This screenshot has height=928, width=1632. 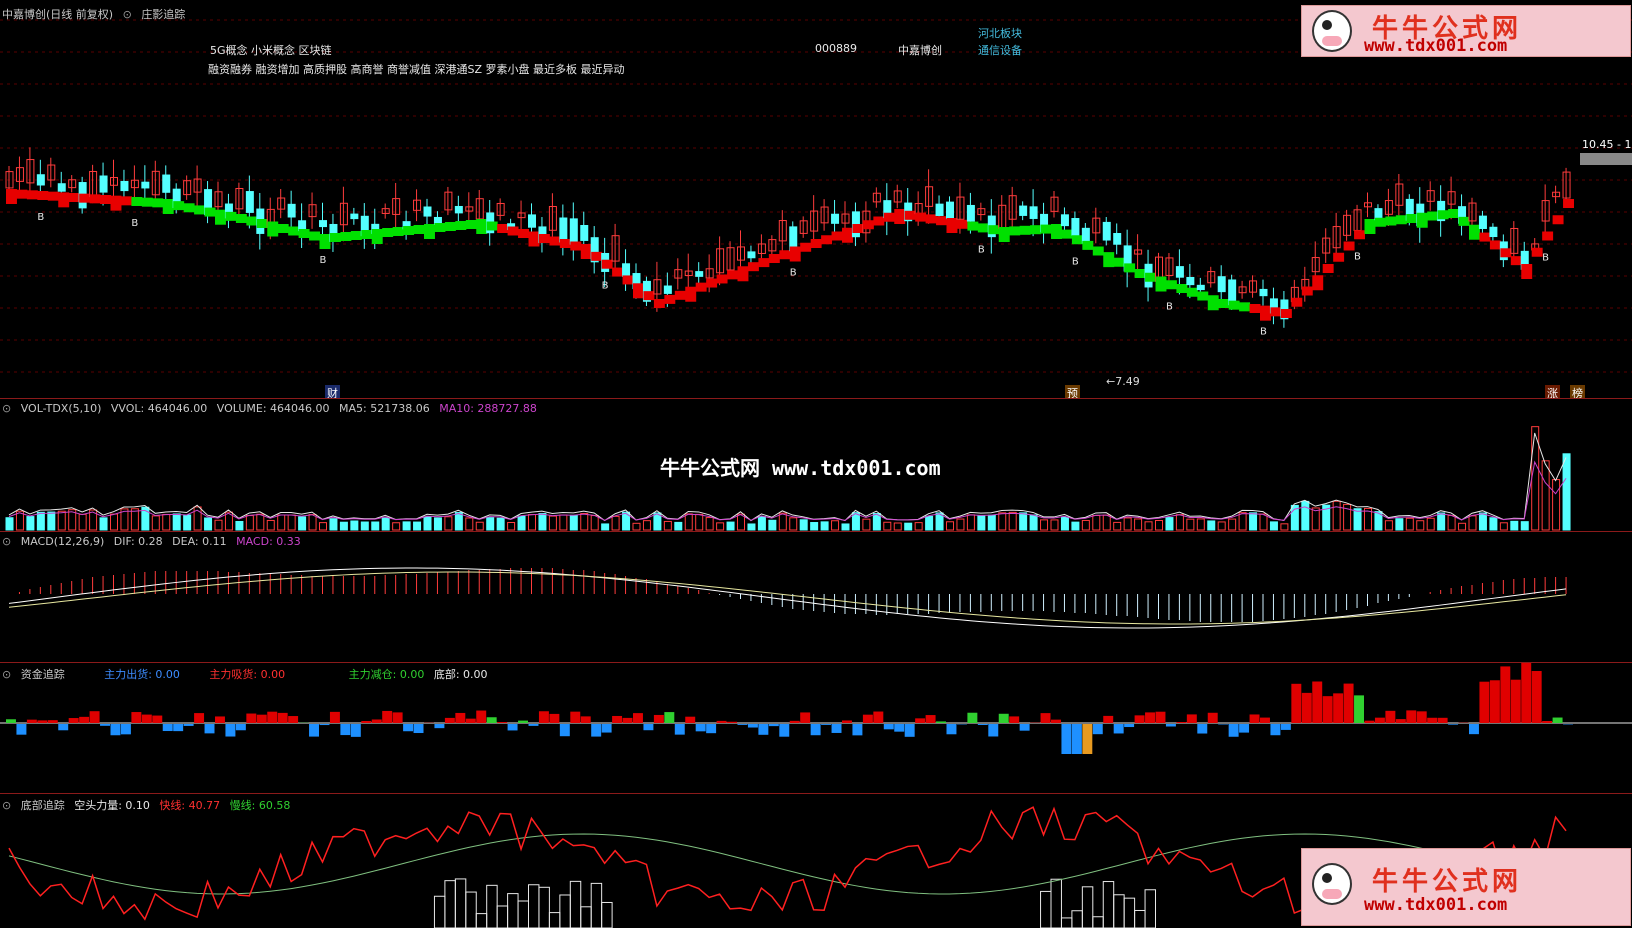 I want to click on sector-link: 河北板块, so click(x=1000, y=33).